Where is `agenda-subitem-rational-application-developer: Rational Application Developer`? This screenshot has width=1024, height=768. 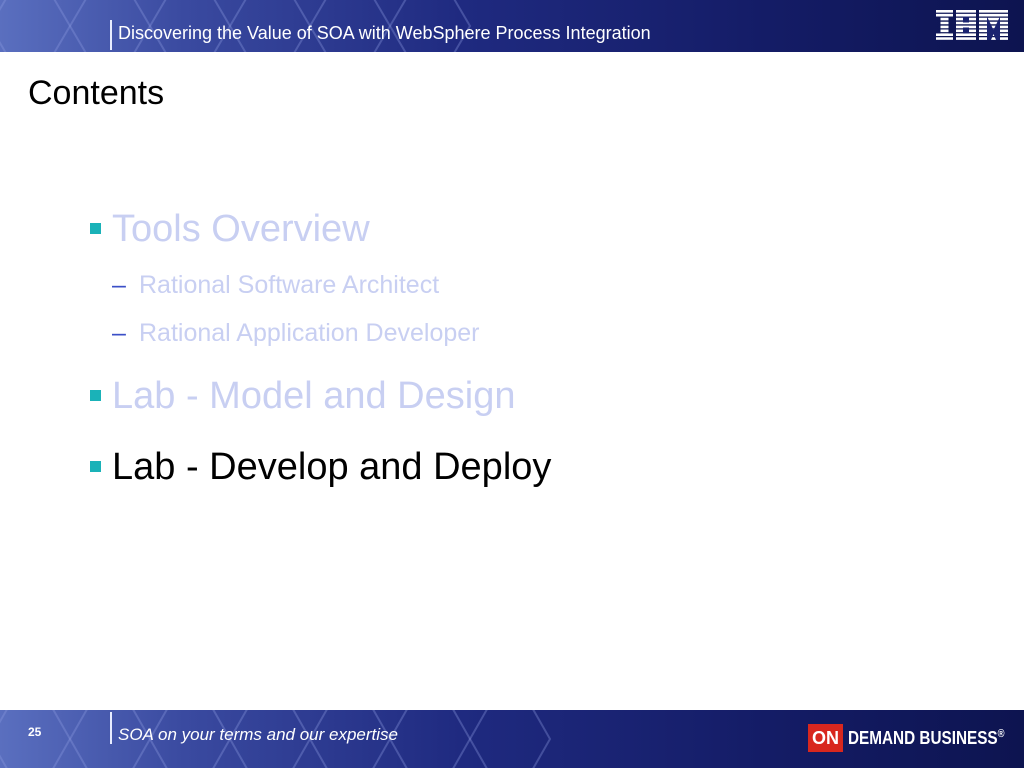
agenda-subitem-rational-application-developer: Rational Application Developer is located at coordinates (309, 333).